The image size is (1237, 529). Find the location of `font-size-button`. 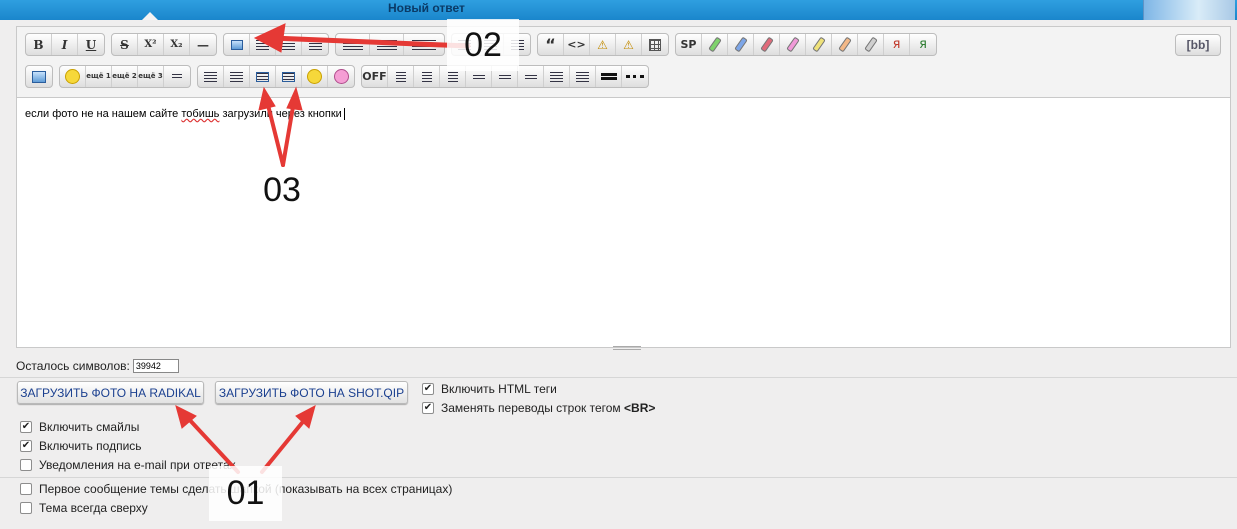

font-size-button is located at coordinates (387, 44).